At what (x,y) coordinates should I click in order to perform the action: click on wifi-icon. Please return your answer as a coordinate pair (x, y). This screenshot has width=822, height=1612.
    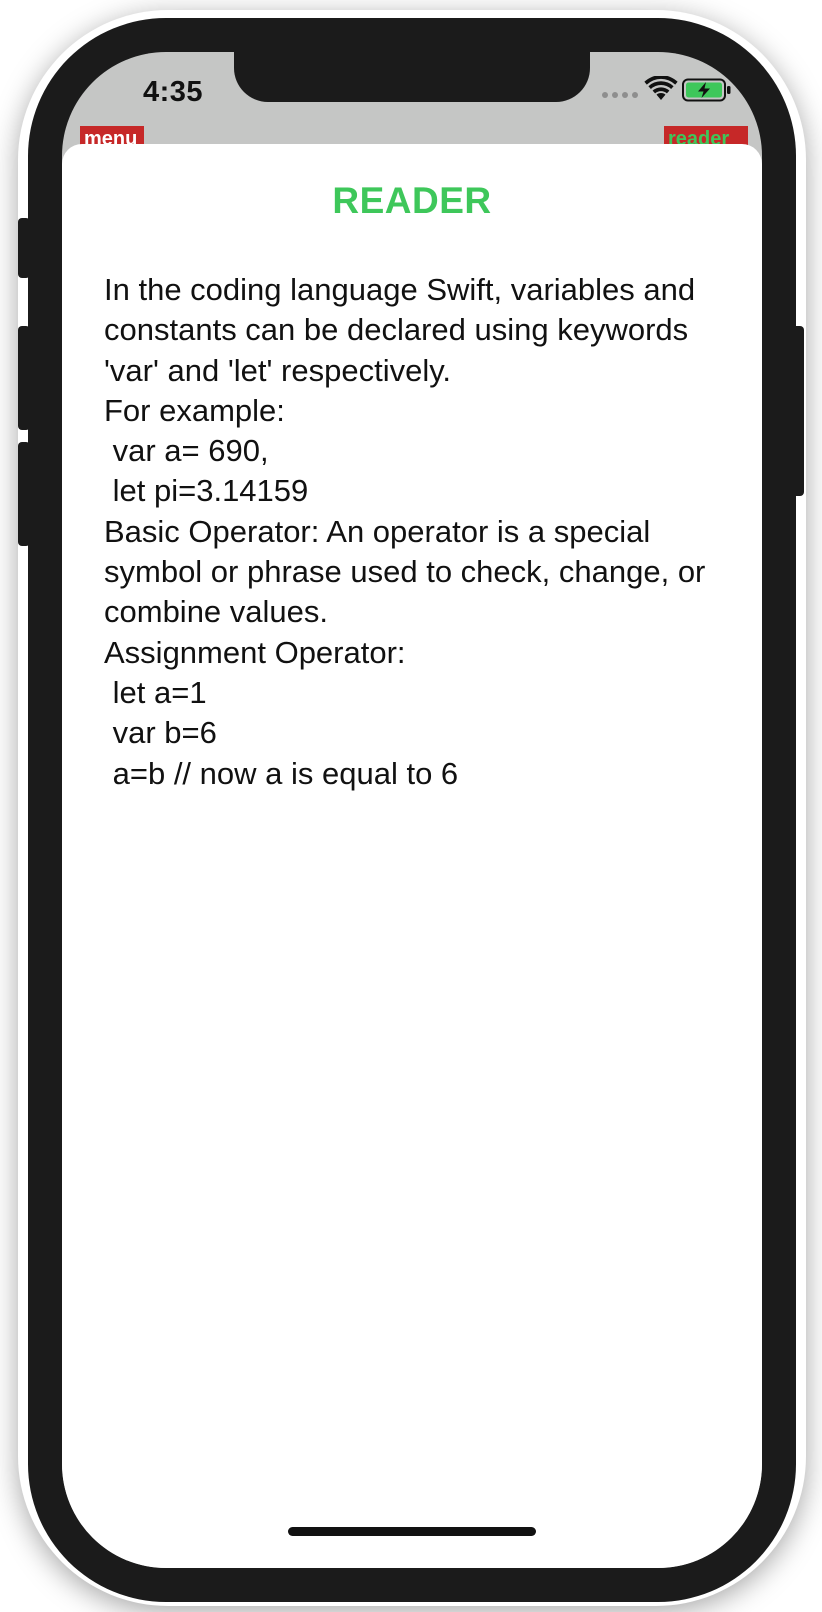
    Looking at the image, I should click on (661, 88).